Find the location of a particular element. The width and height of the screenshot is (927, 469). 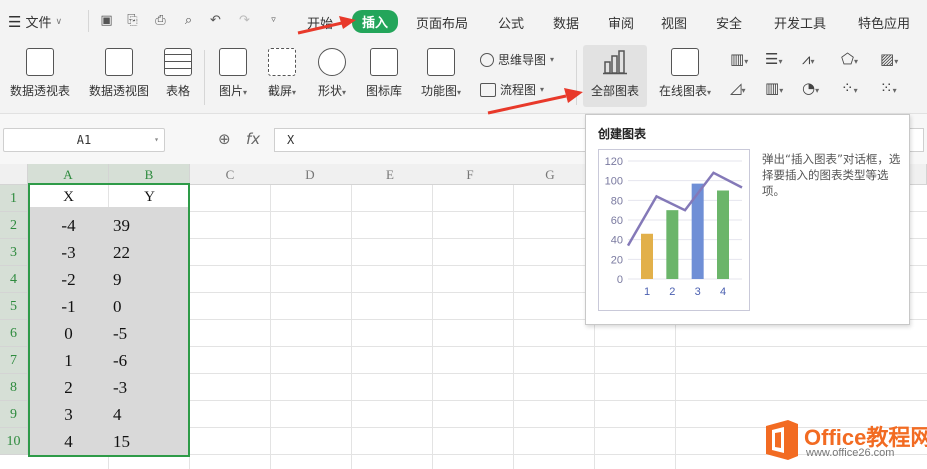

zoom-search-icon: ⊕ is located at coordinates (224, 139).